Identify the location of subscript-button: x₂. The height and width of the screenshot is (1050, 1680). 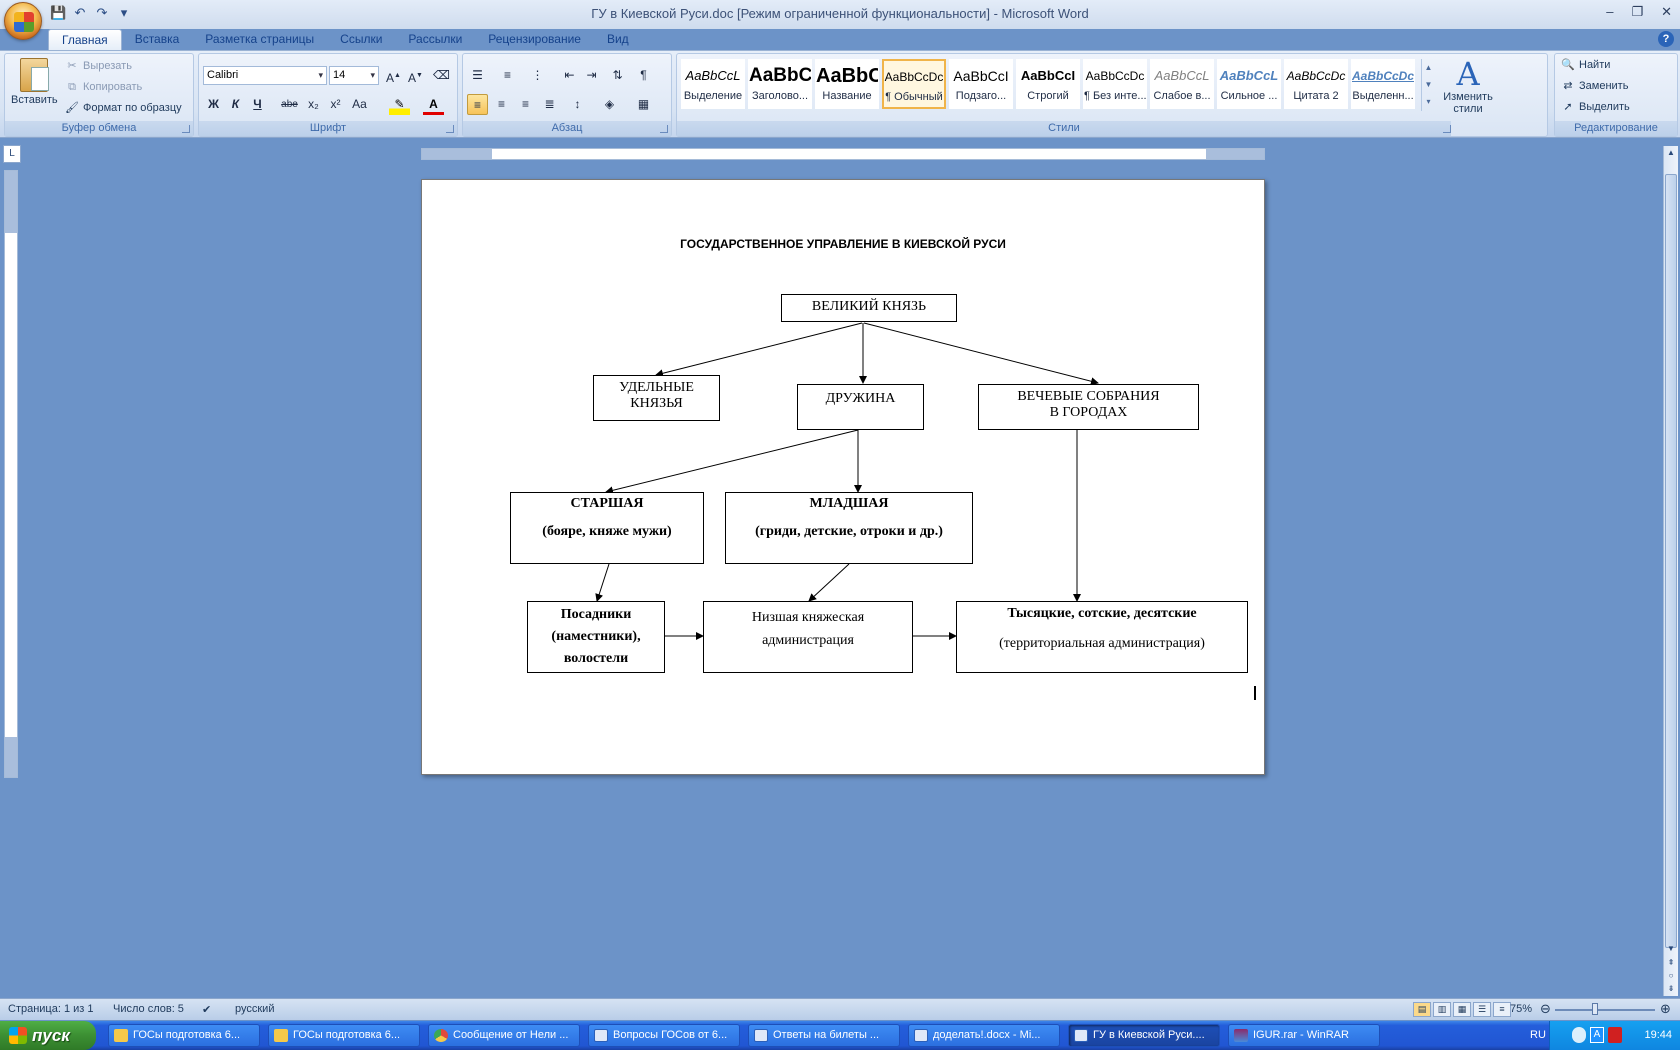
(313, 104).